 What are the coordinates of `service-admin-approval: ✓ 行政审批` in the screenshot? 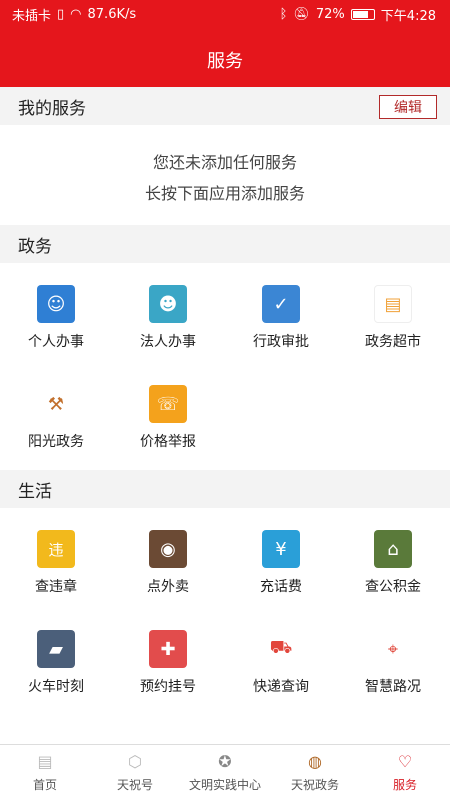 It's located at (281, 330).